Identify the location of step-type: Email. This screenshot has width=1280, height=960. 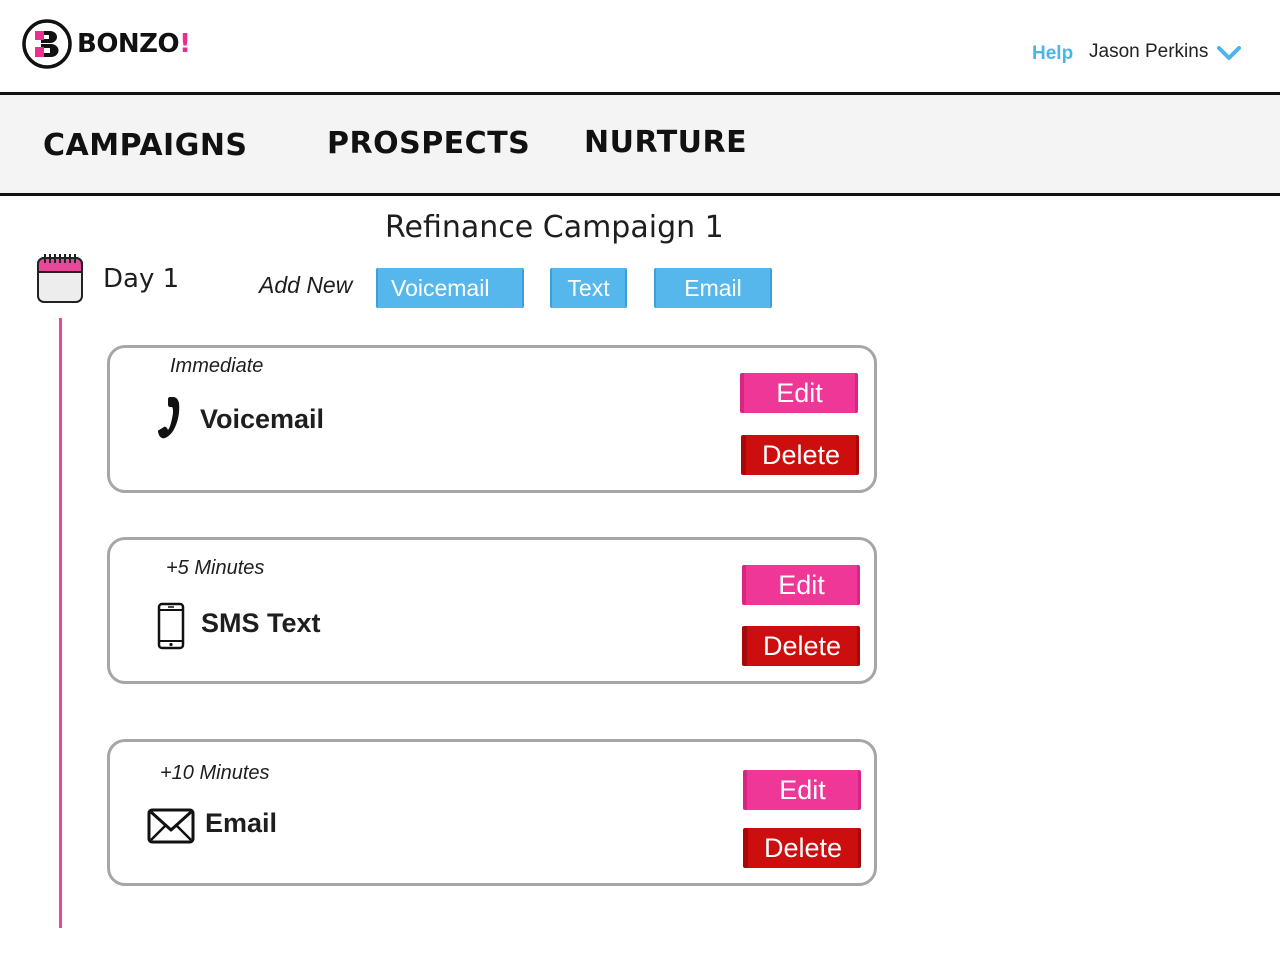
(241, 823).